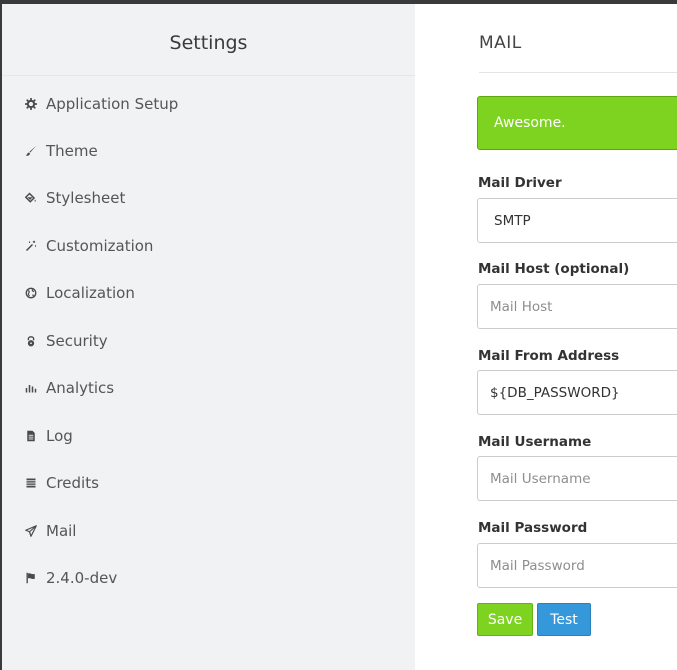  I want to click on sidebar-item-localization: Localization, so click(79, 293).